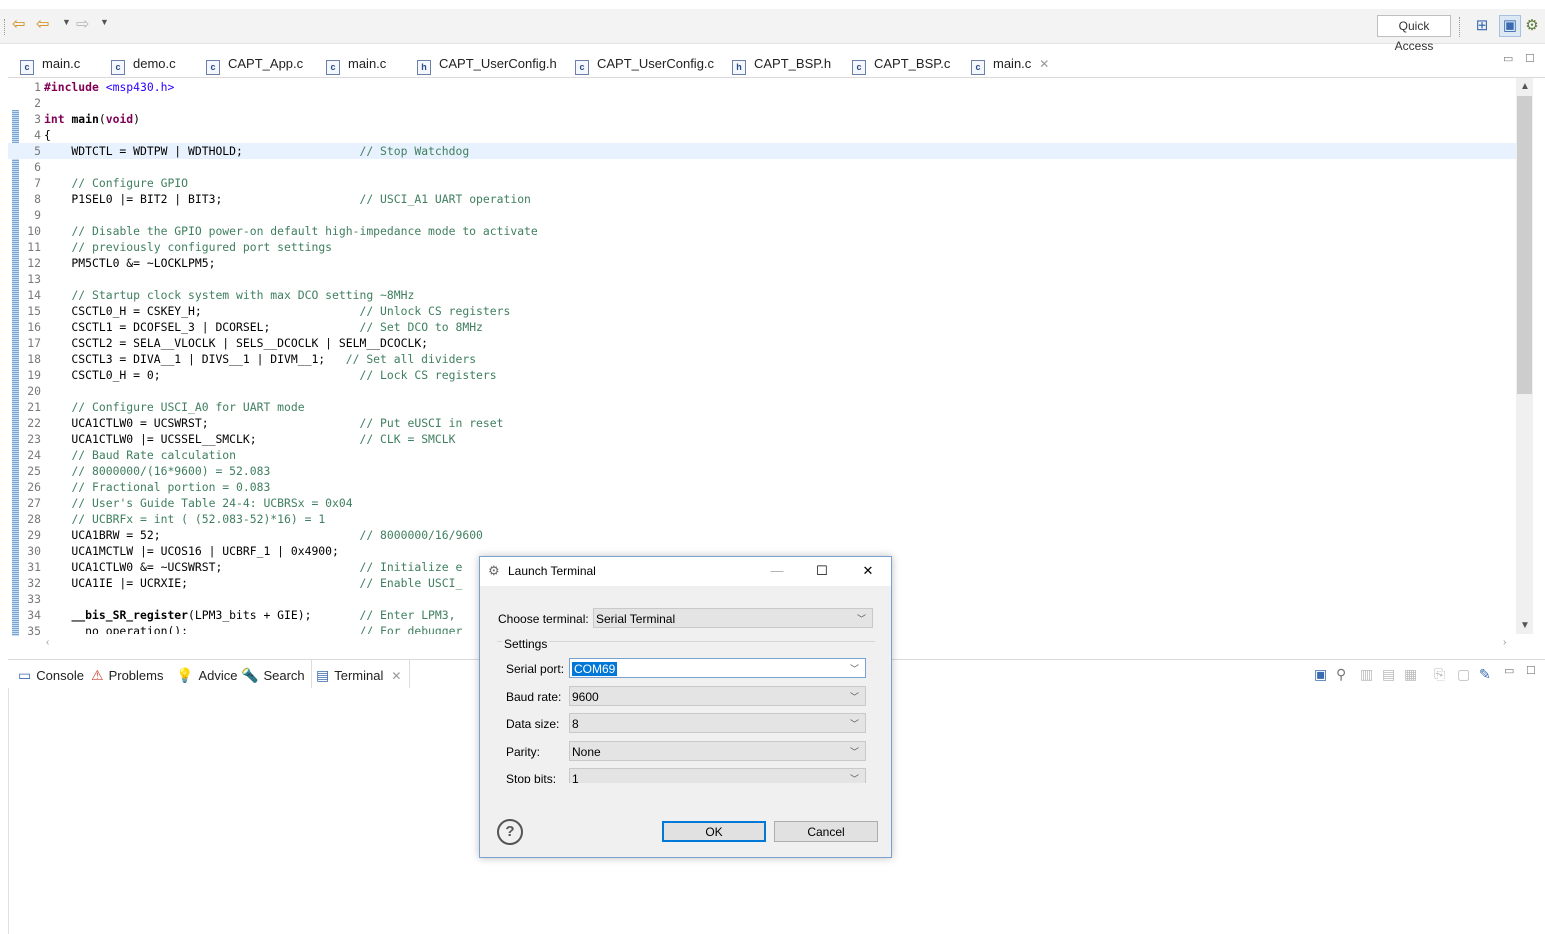 The image size is (1545, 934). I want to click on editor-tab: h CAPT_UserConfig.h, so click(487, 63).